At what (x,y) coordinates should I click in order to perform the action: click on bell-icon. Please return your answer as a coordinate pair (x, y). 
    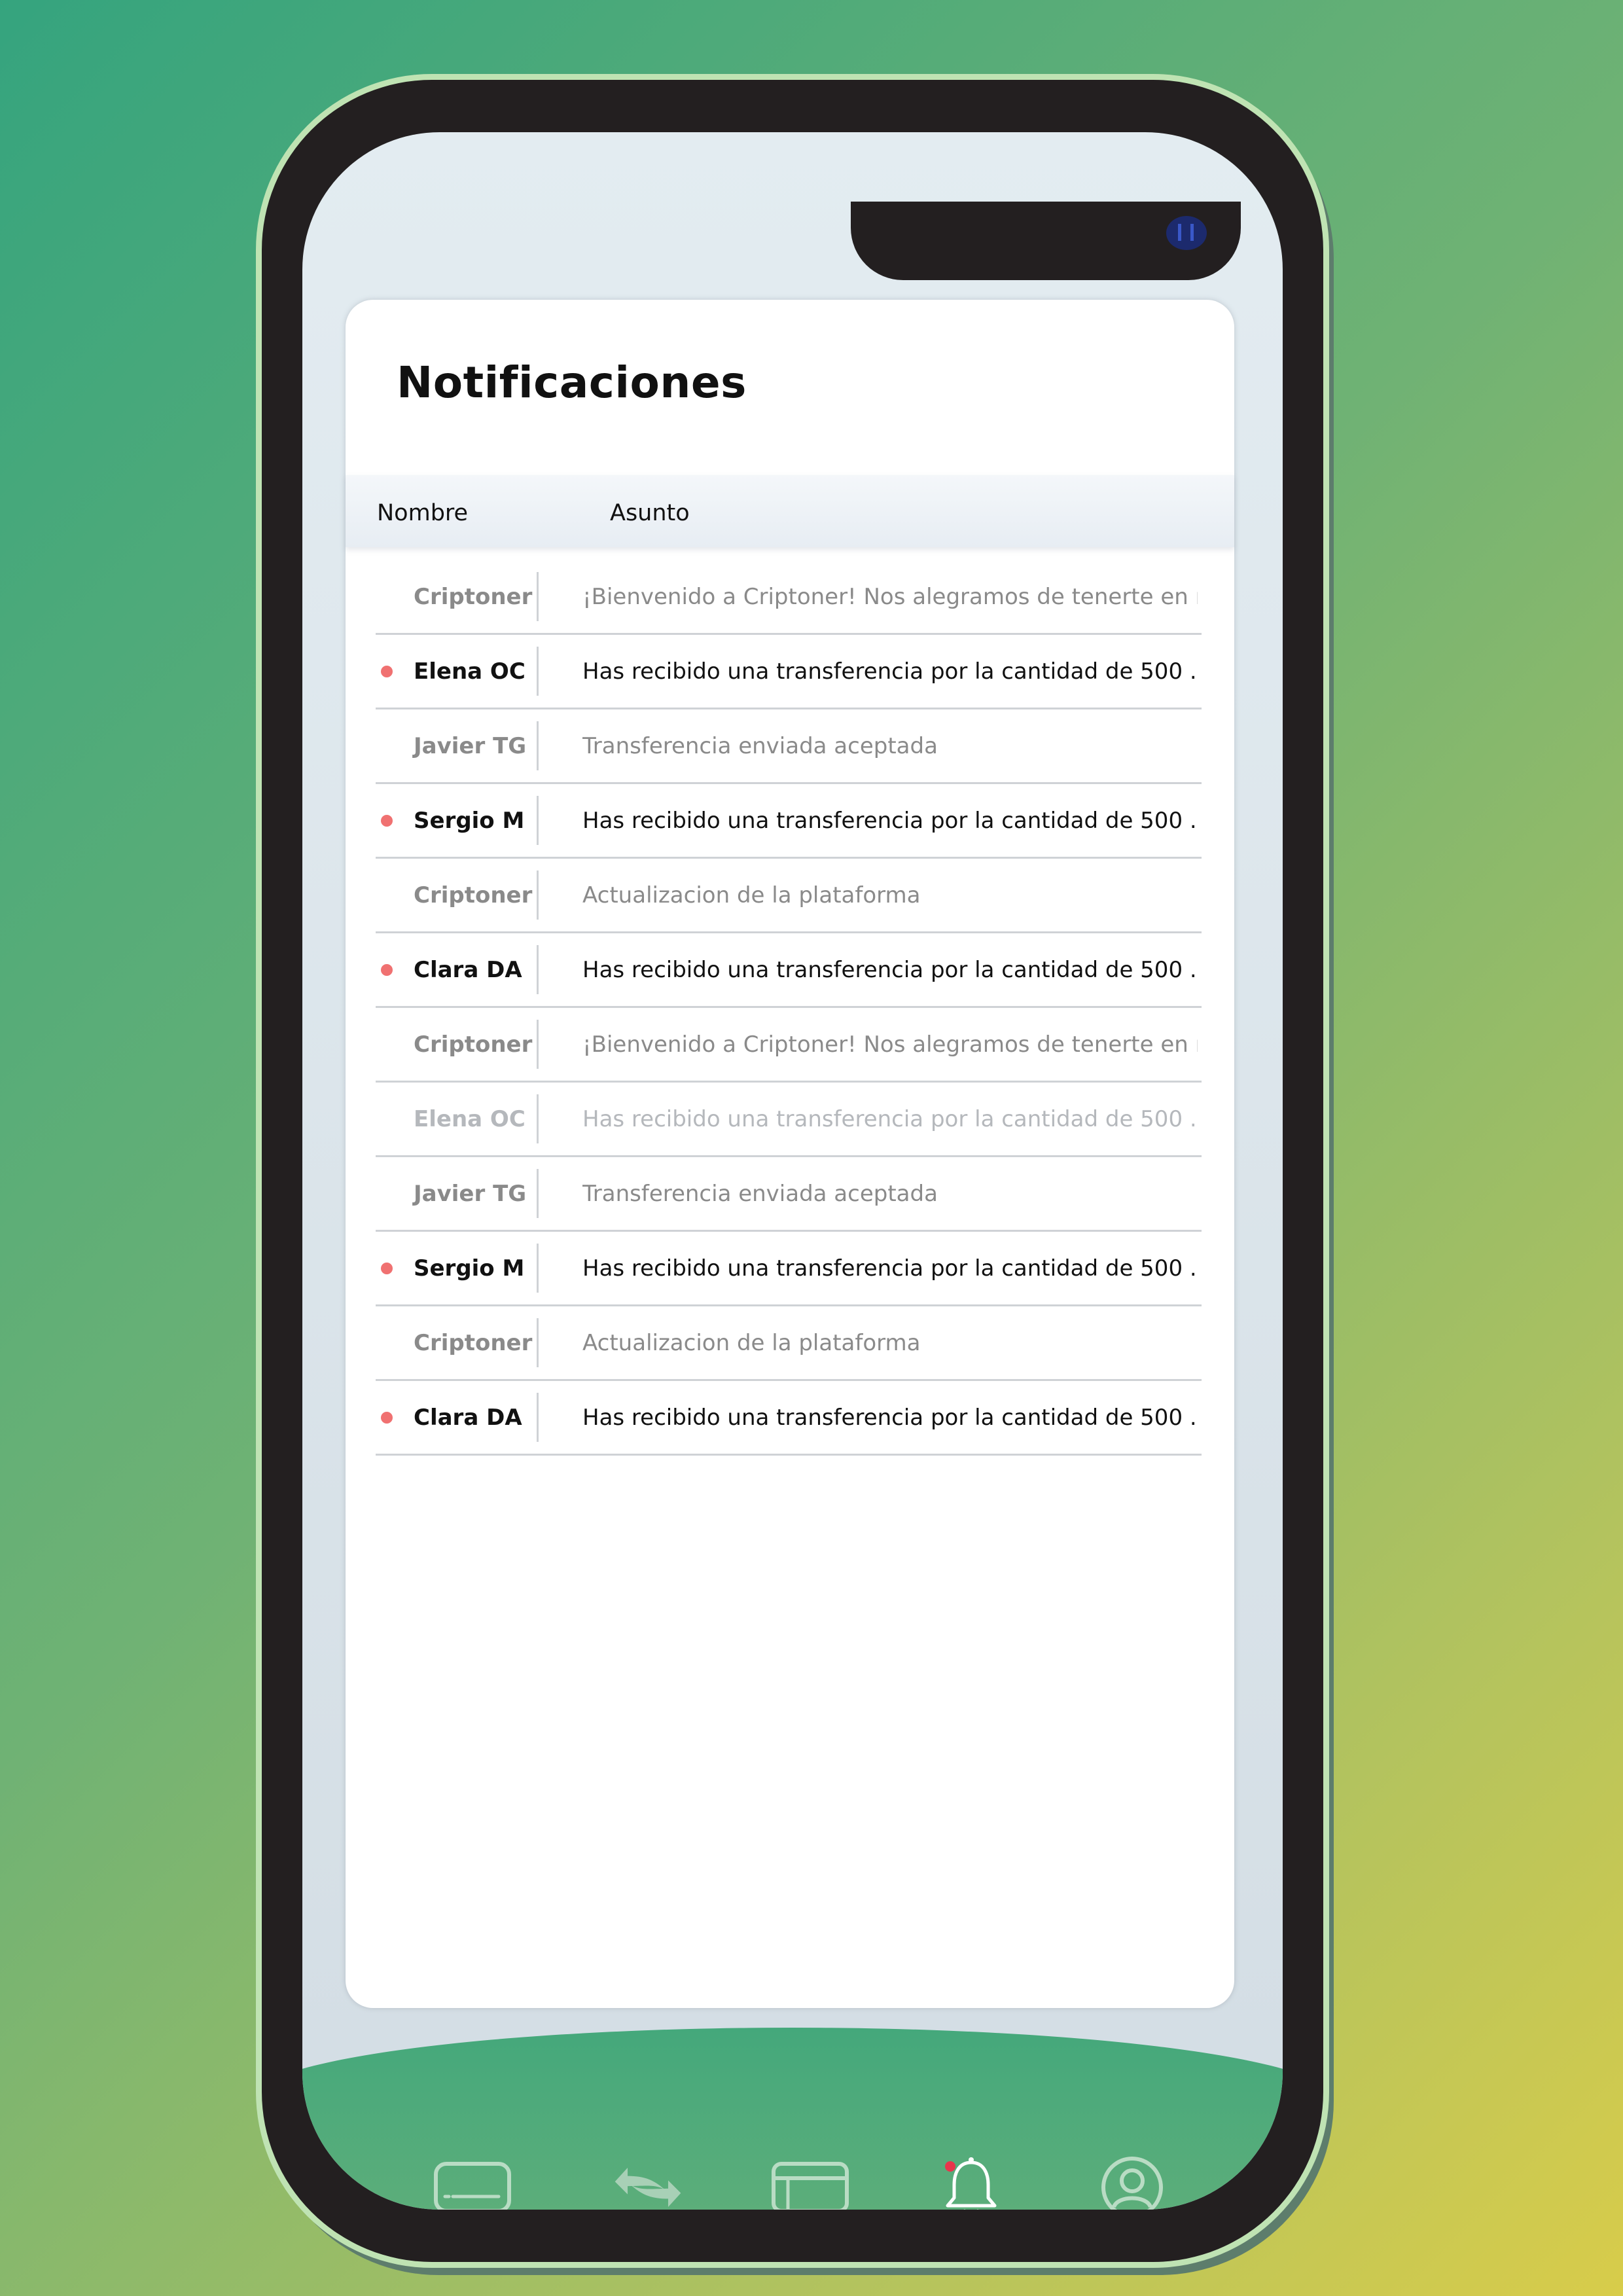
    Looking at the image, I should click on (971, 2183).